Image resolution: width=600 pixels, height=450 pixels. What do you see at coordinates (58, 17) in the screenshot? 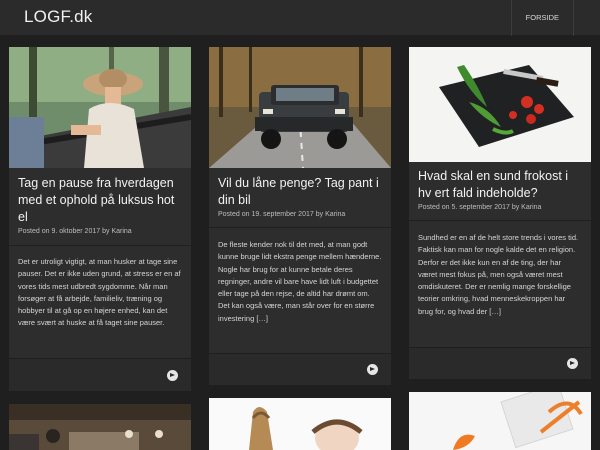
I see `site-logo: LOGF.dk` at bounding box center [58, 17].